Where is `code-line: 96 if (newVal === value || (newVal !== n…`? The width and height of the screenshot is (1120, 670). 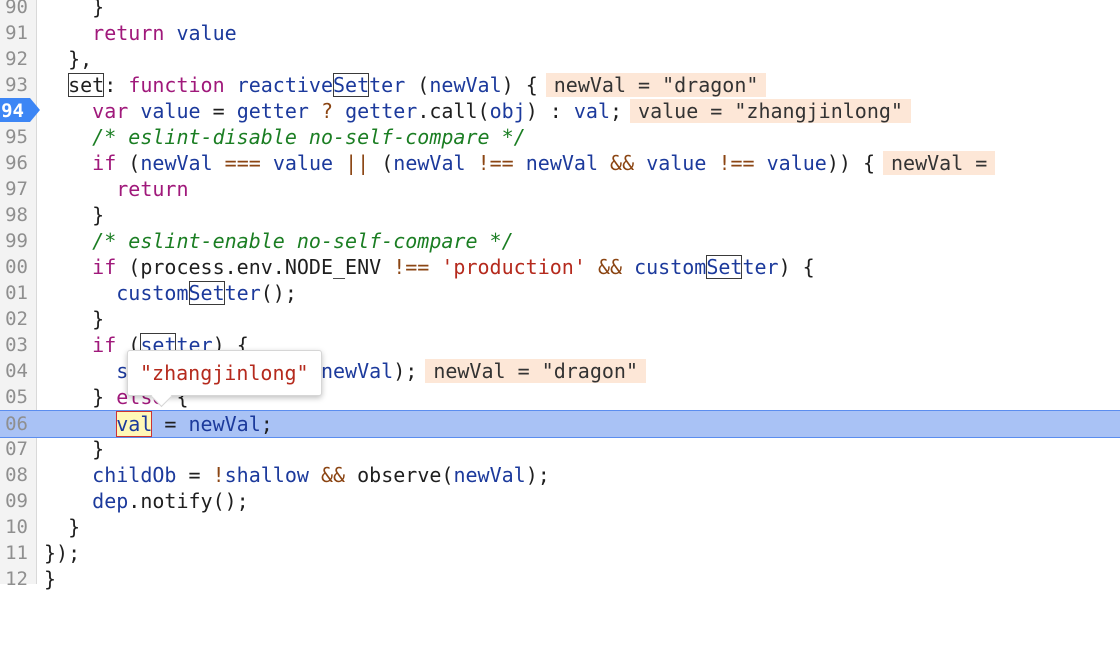
code-line: 96 if (newVal === value || (newVal !== n… is located at coordinates (560, 163).